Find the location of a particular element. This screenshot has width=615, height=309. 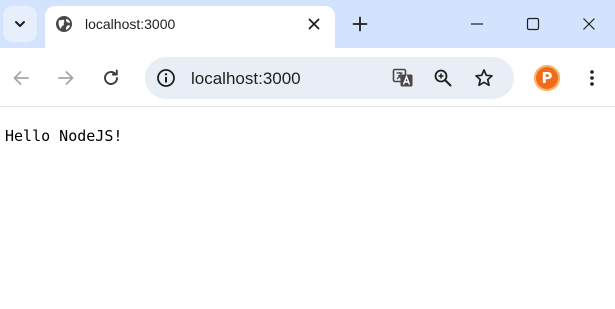

plus-icon is located at coordinates (360, 24).